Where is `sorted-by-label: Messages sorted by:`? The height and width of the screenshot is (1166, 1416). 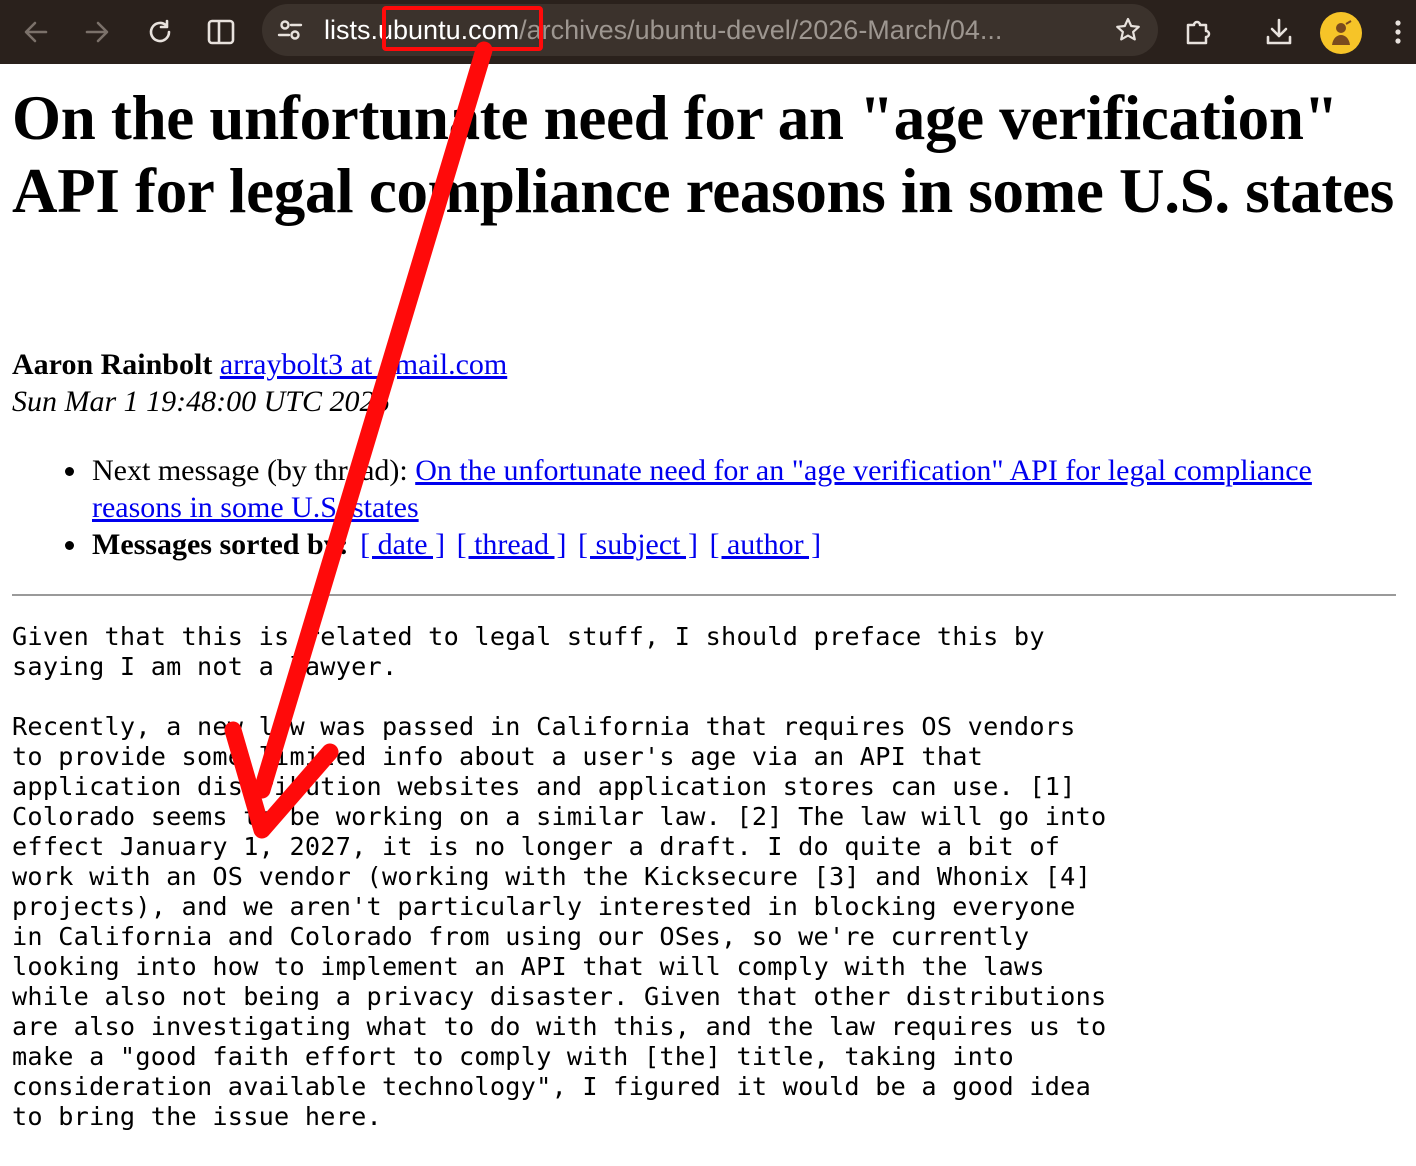 sorted-by-label: Messages sorted by: is located at coordinates (220, 544).